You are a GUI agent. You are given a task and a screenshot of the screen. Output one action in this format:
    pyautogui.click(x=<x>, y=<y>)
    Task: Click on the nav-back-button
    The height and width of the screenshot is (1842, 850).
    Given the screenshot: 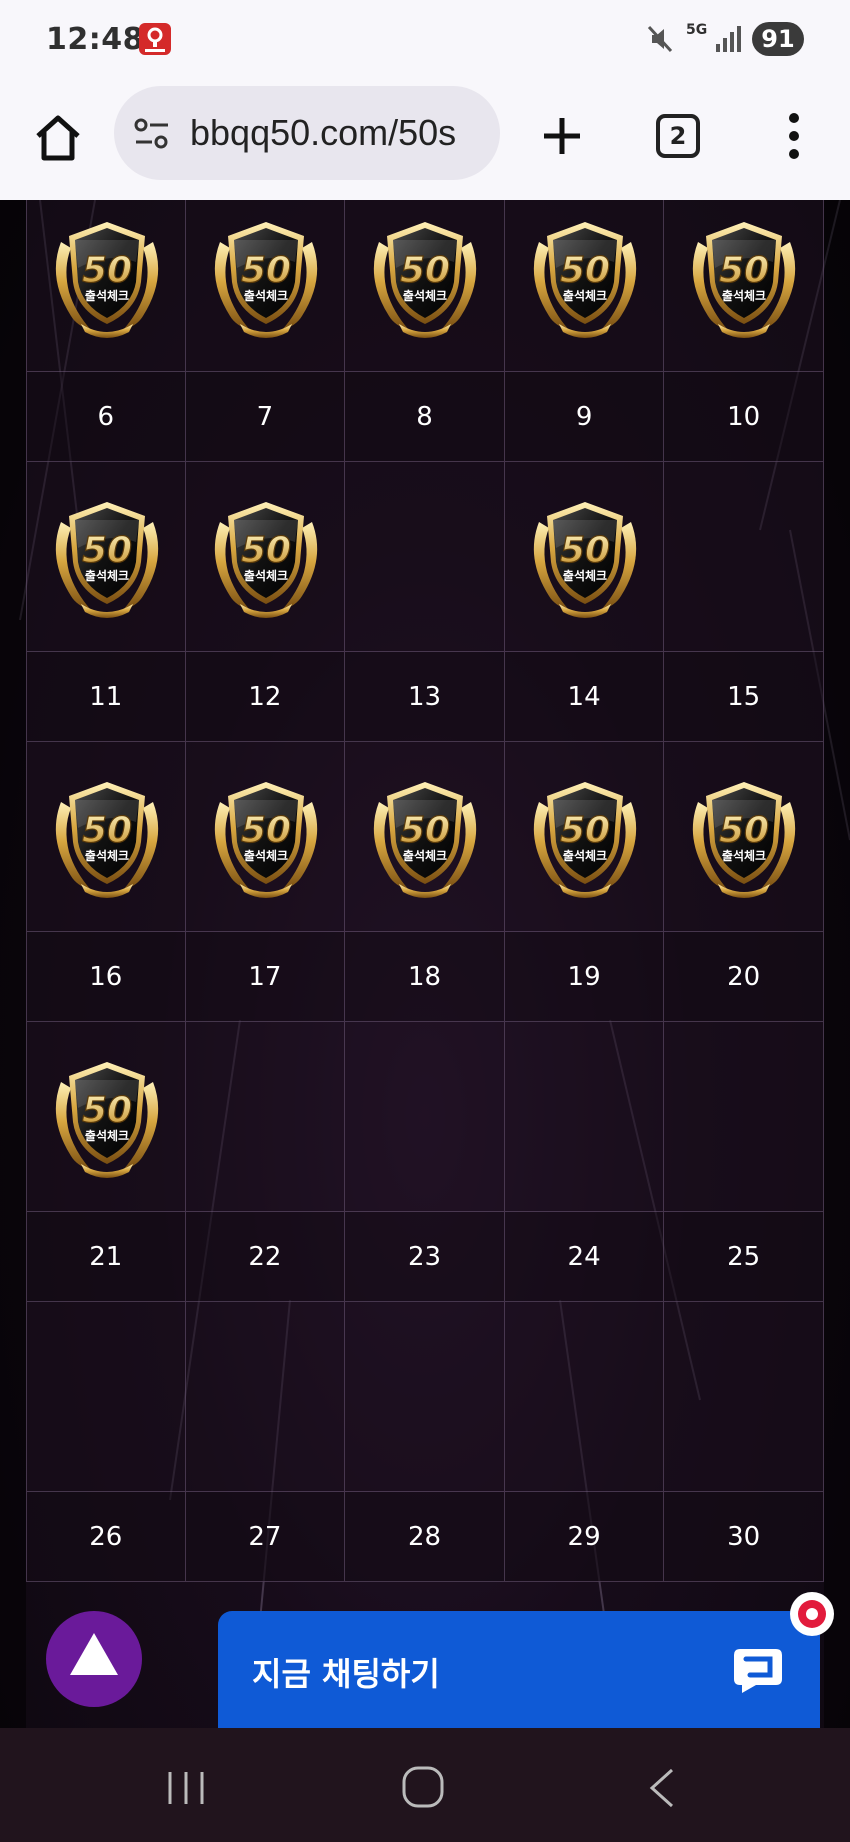 What is the action you would take?
    pyautogui.click(x=662, y=1790)
    